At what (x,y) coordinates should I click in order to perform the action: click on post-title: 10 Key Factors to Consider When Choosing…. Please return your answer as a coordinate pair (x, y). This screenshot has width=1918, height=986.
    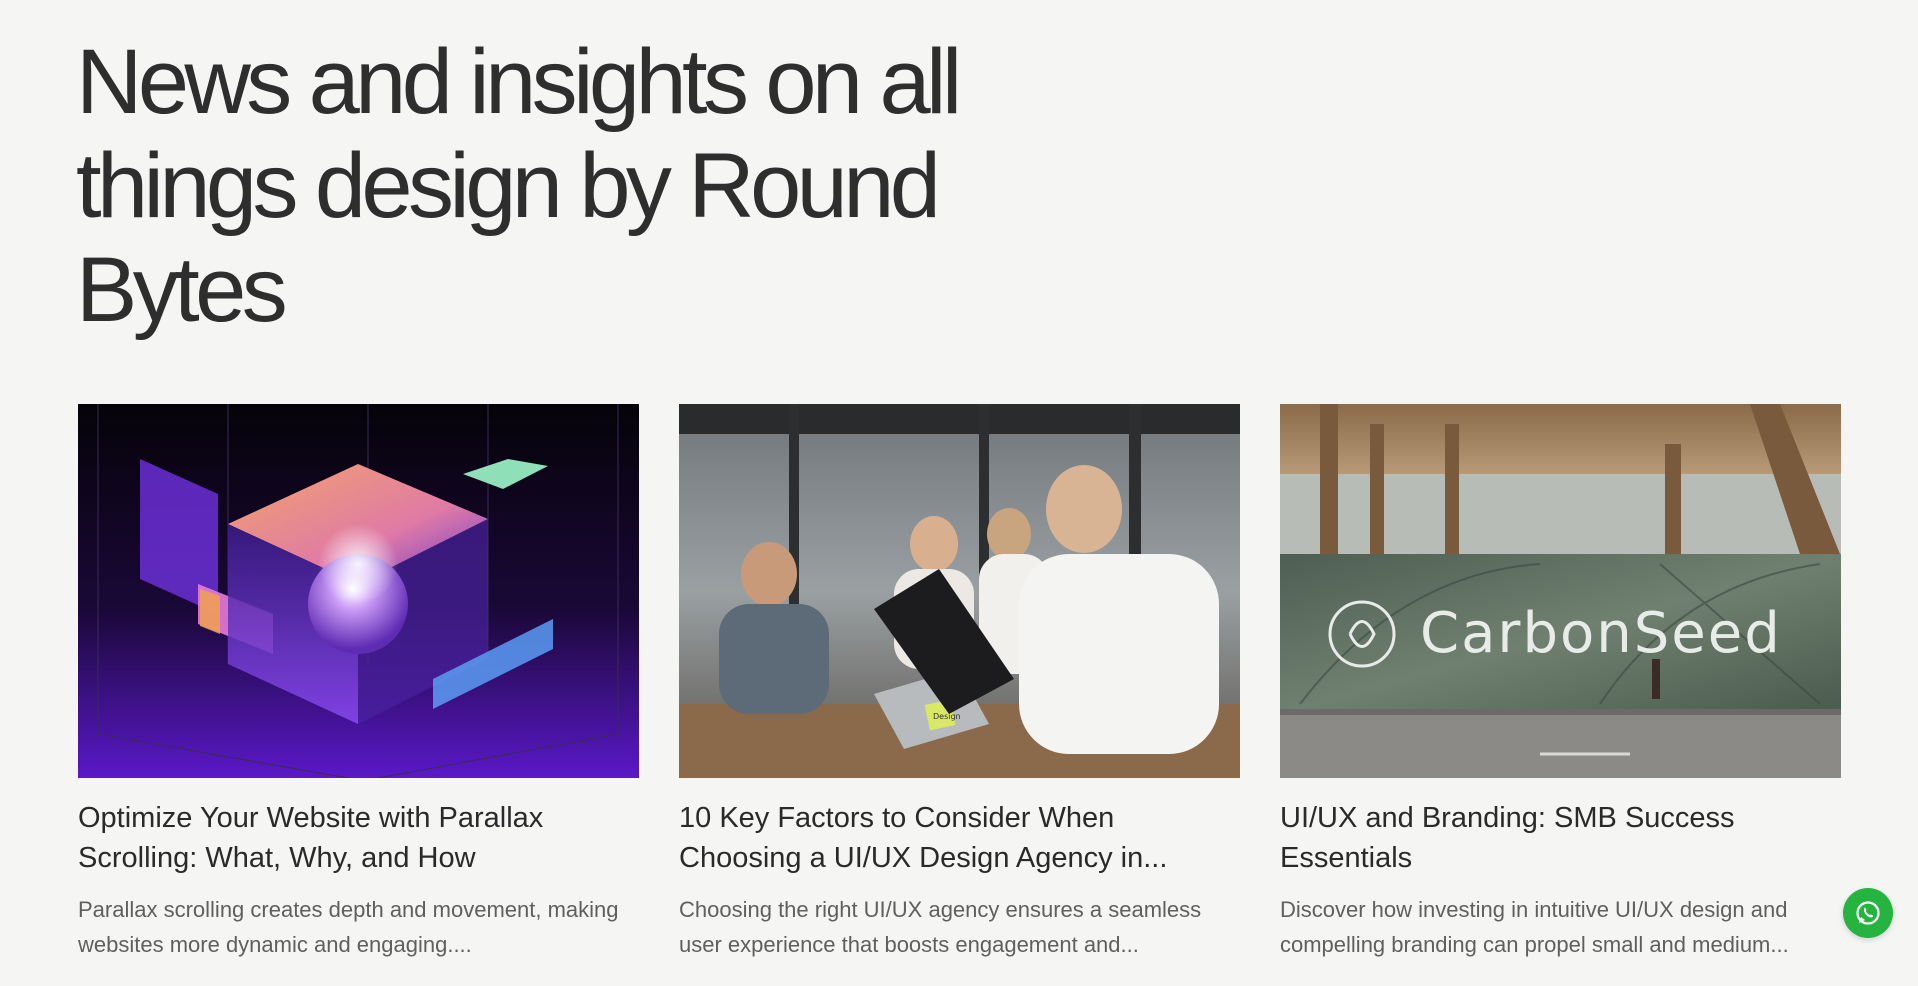
    Looking at the image, I should click on (959, 838).